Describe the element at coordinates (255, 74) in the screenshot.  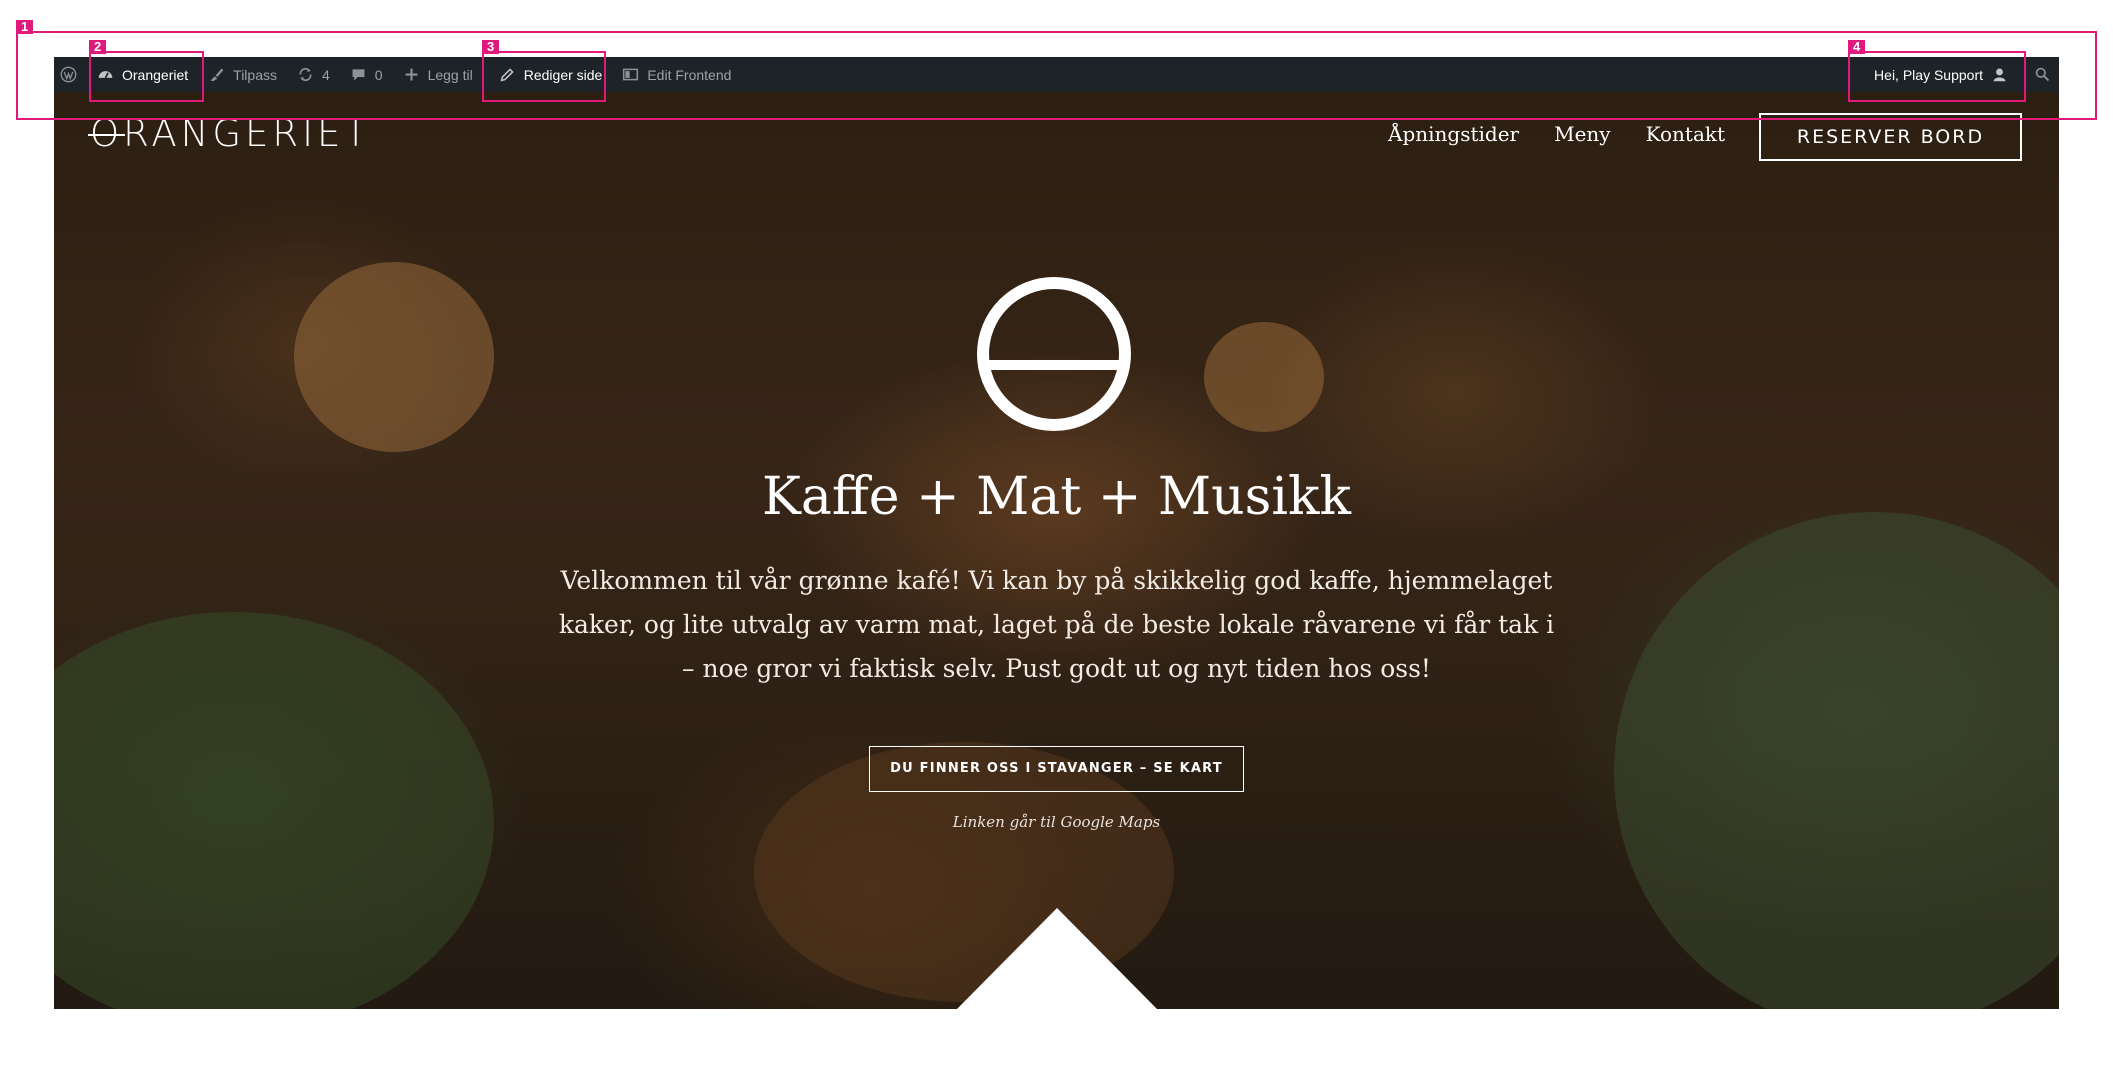
I see `customize-label: Tilpass` at that location.